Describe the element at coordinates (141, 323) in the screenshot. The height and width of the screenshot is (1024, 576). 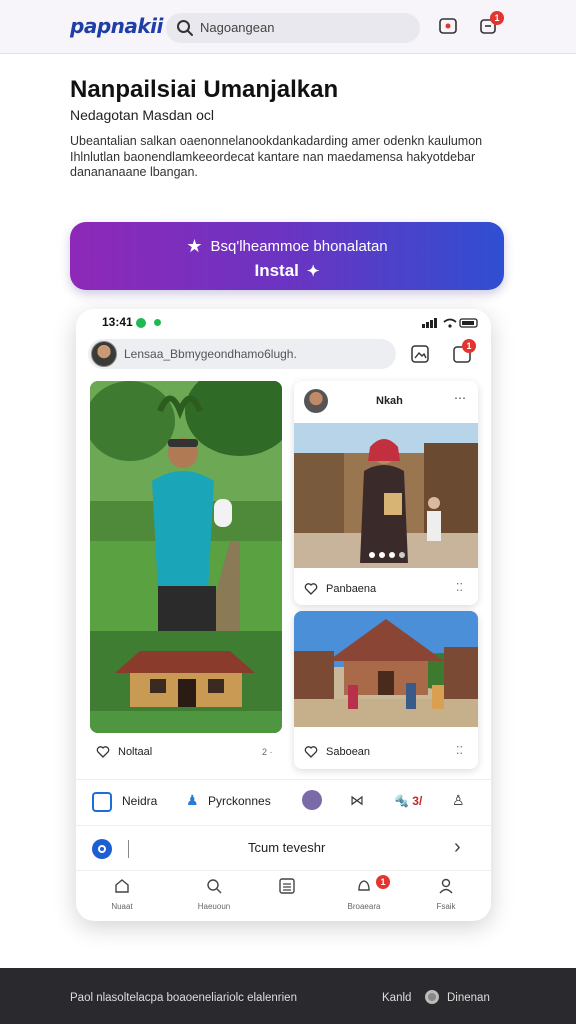
I see `wifi-status-icon` at that location.